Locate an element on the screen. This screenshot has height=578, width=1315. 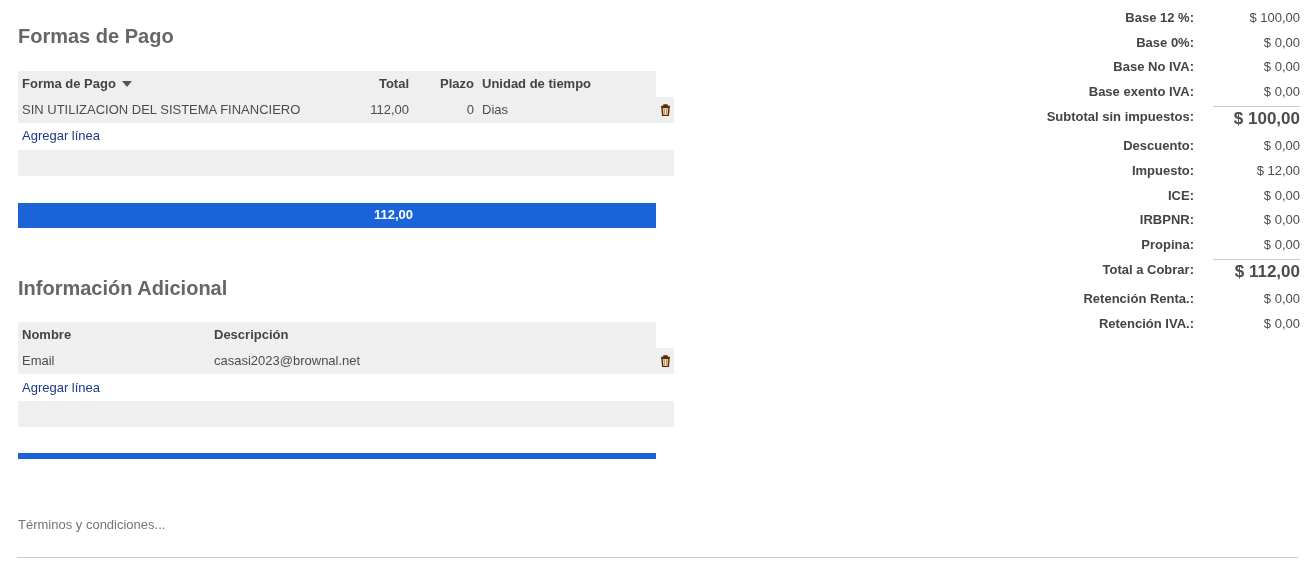
section-title: Información Adicional is located at coordinates (123, 287).